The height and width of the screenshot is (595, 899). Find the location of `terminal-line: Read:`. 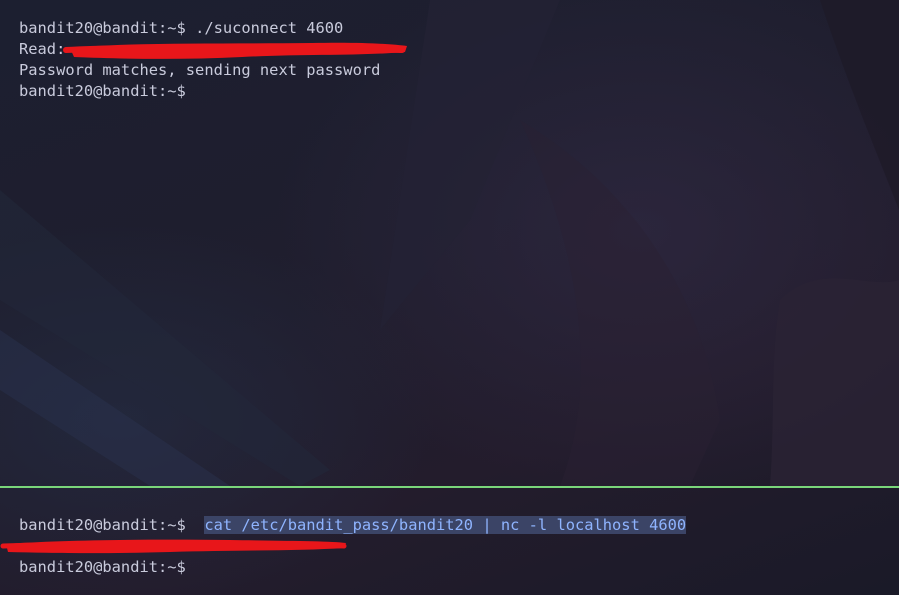

terminal-line: Read: is located at coordinates (42, 49).